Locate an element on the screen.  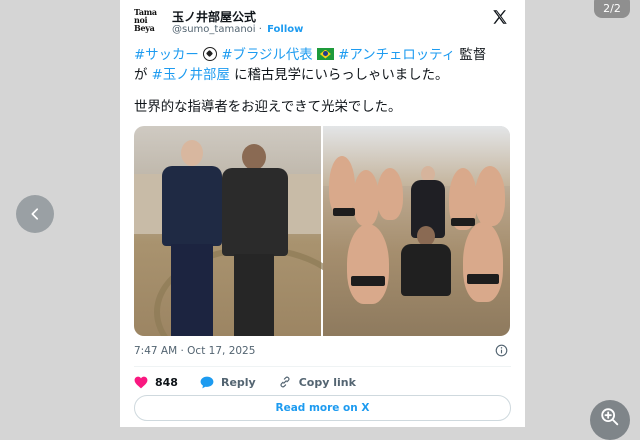
reply-button: Reply is located at coordinates (228, 382).